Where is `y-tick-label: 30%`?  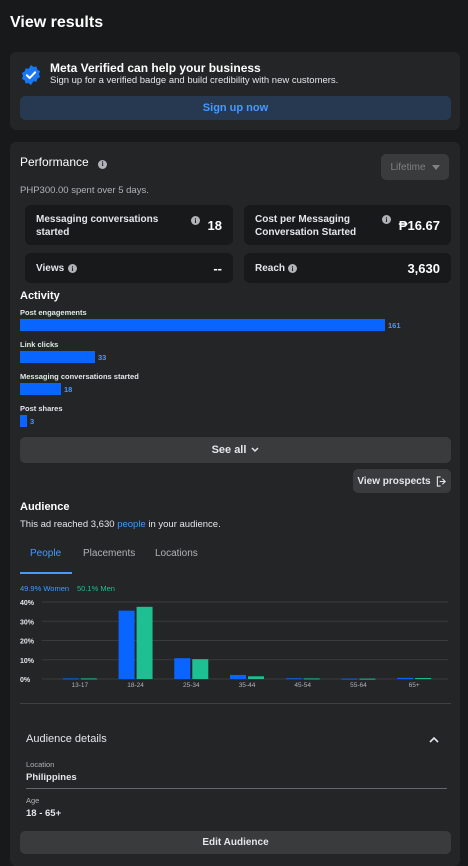 y-tick-label: 30% is located at coordinates (27, 622).